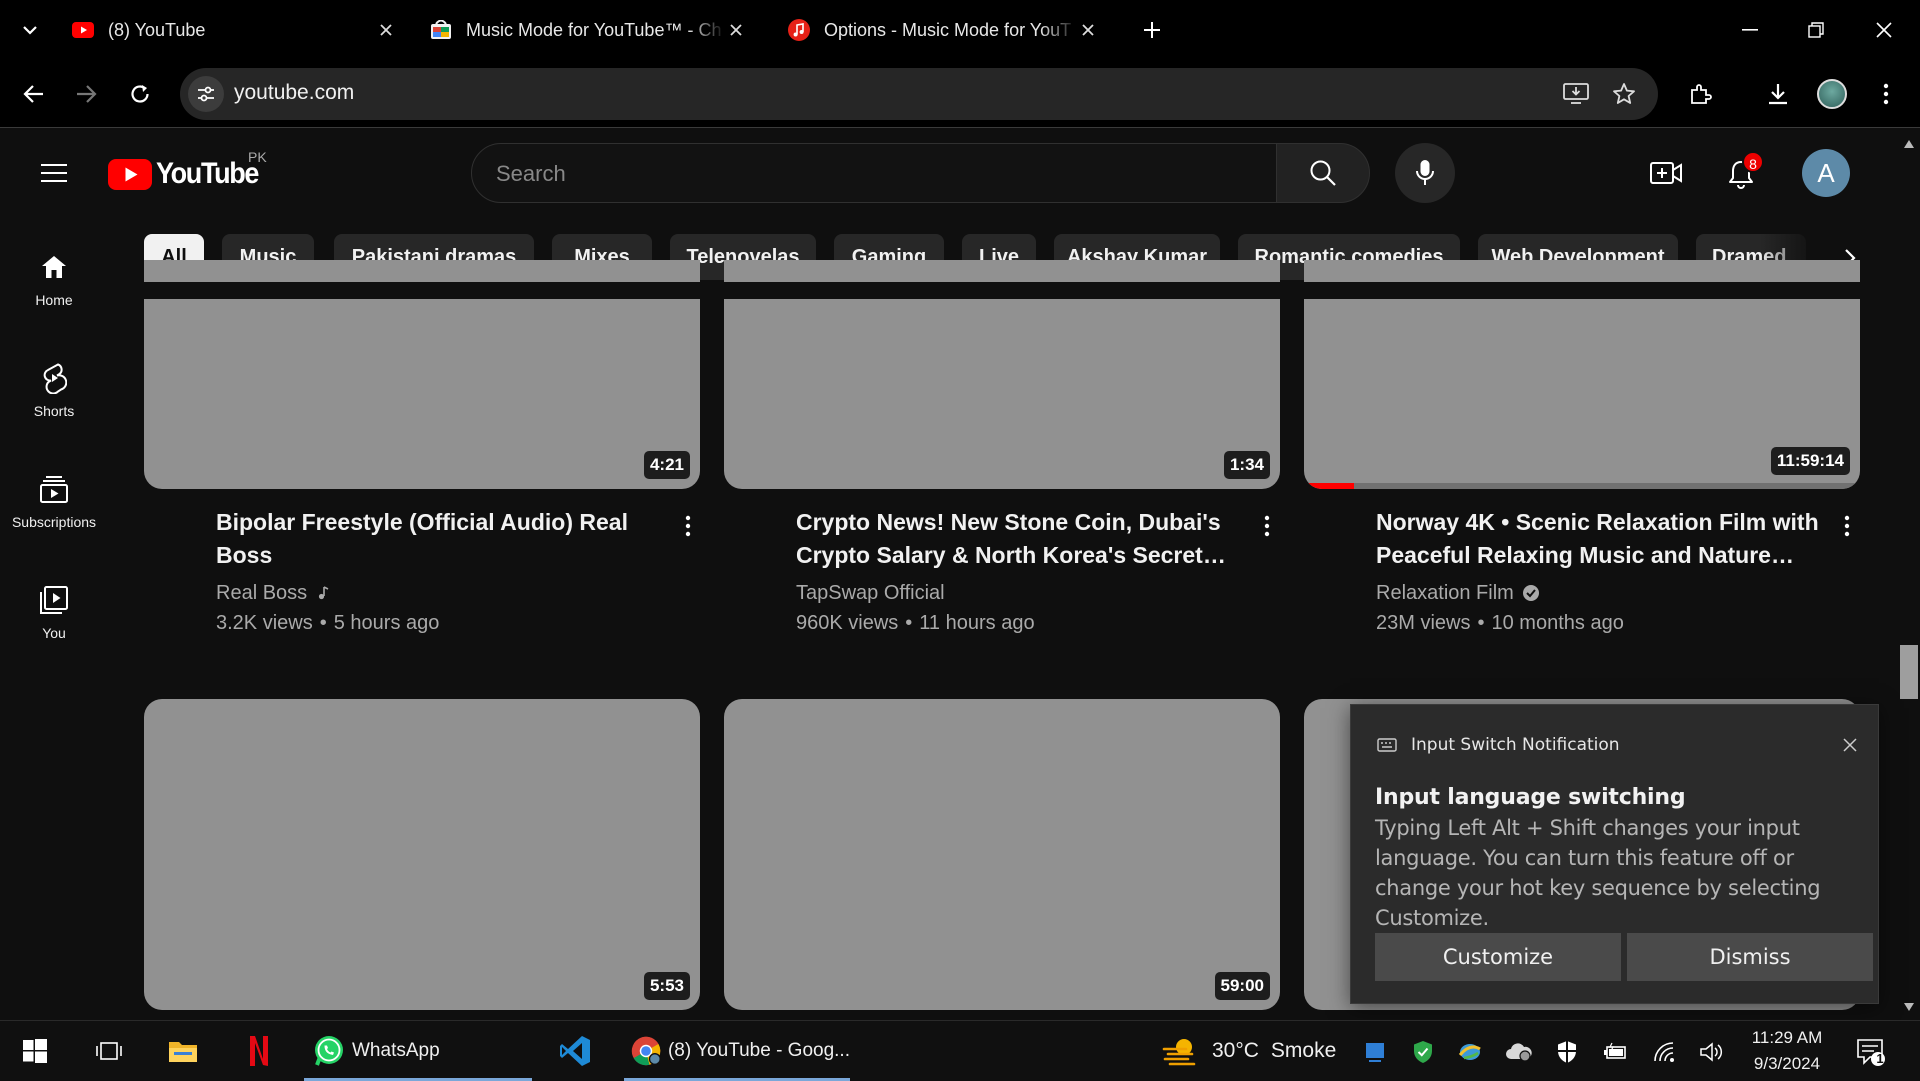 The width and height of the screenshot is (1920, 1081). I want to click on url-text: youtube.com, so click(294, 92).